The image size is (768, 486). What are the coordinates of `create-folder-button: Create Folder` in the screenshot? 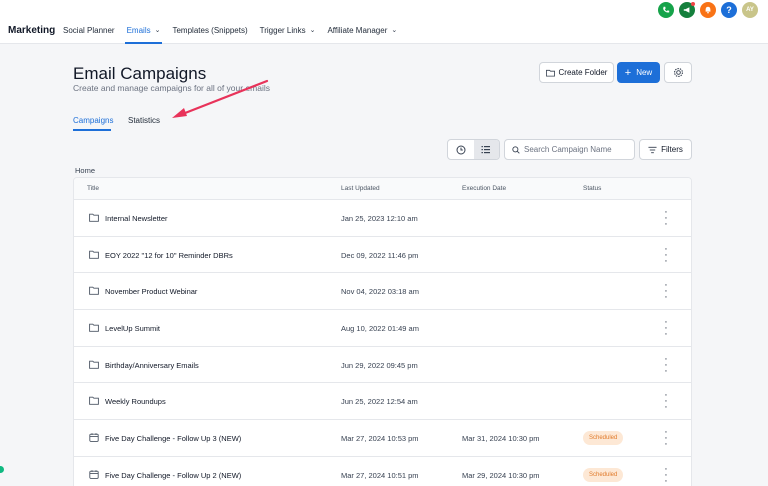 It's located at (576, 72).